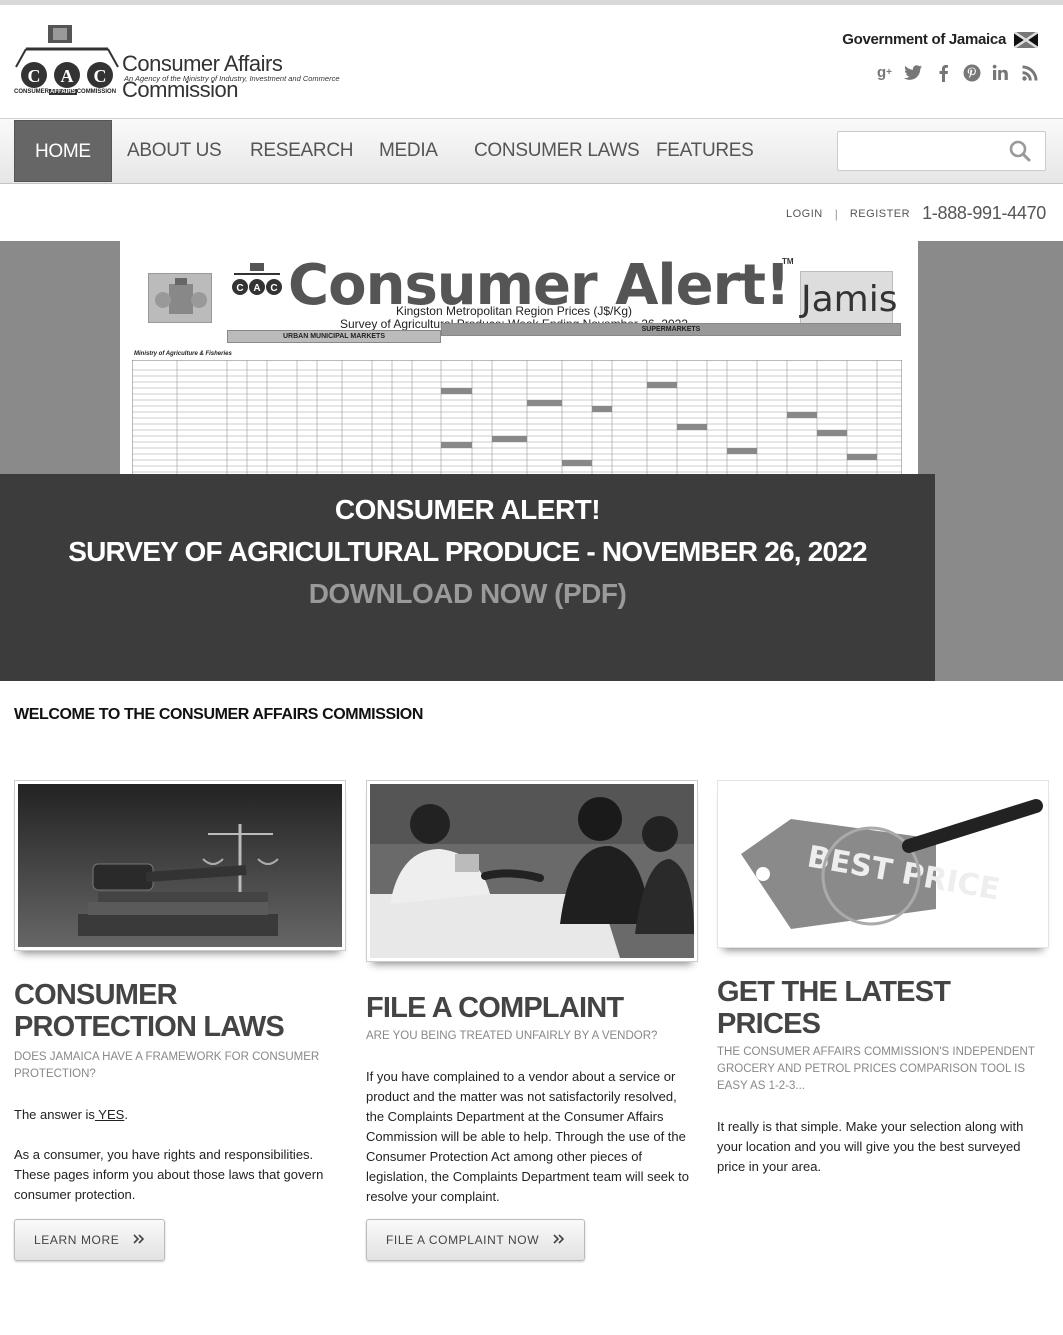 The width and height of the screenshot is (1063, 1335). Describe the element at coordinates (517, 418) in the screenshot. I see `price-grid-icon` at that location.